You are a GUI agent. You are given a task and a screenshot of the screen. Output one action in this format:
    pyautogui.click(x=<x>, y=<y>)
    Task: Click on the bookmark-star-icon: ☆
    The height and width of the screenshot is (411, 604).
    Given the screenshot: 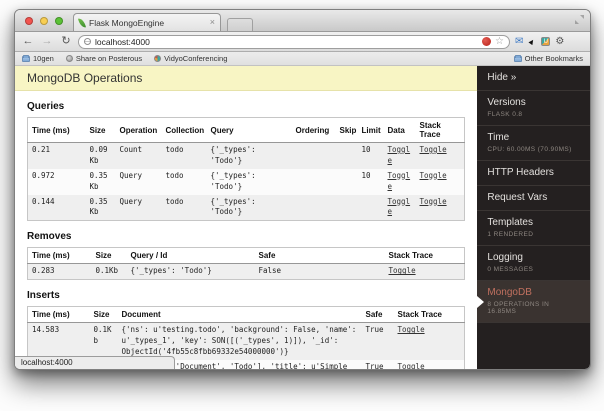 What is the action you would take?
    pyautogui.click(x=499, y=41)
    